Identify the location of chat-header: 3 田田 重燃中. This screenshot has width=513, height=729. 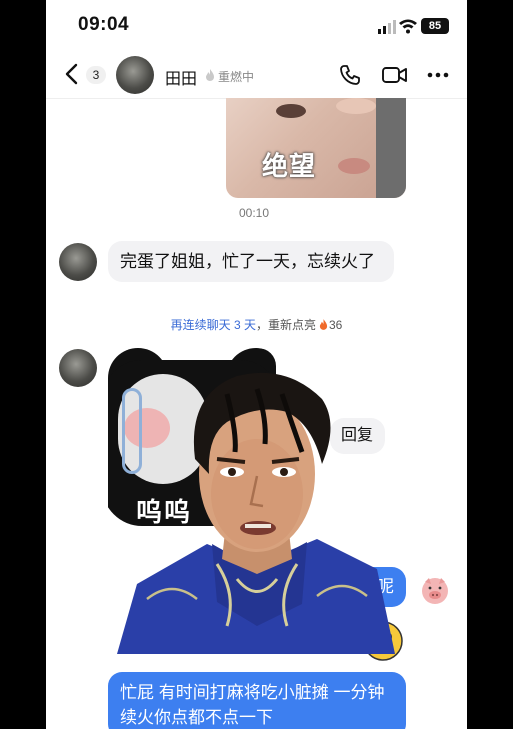
(256, 75).